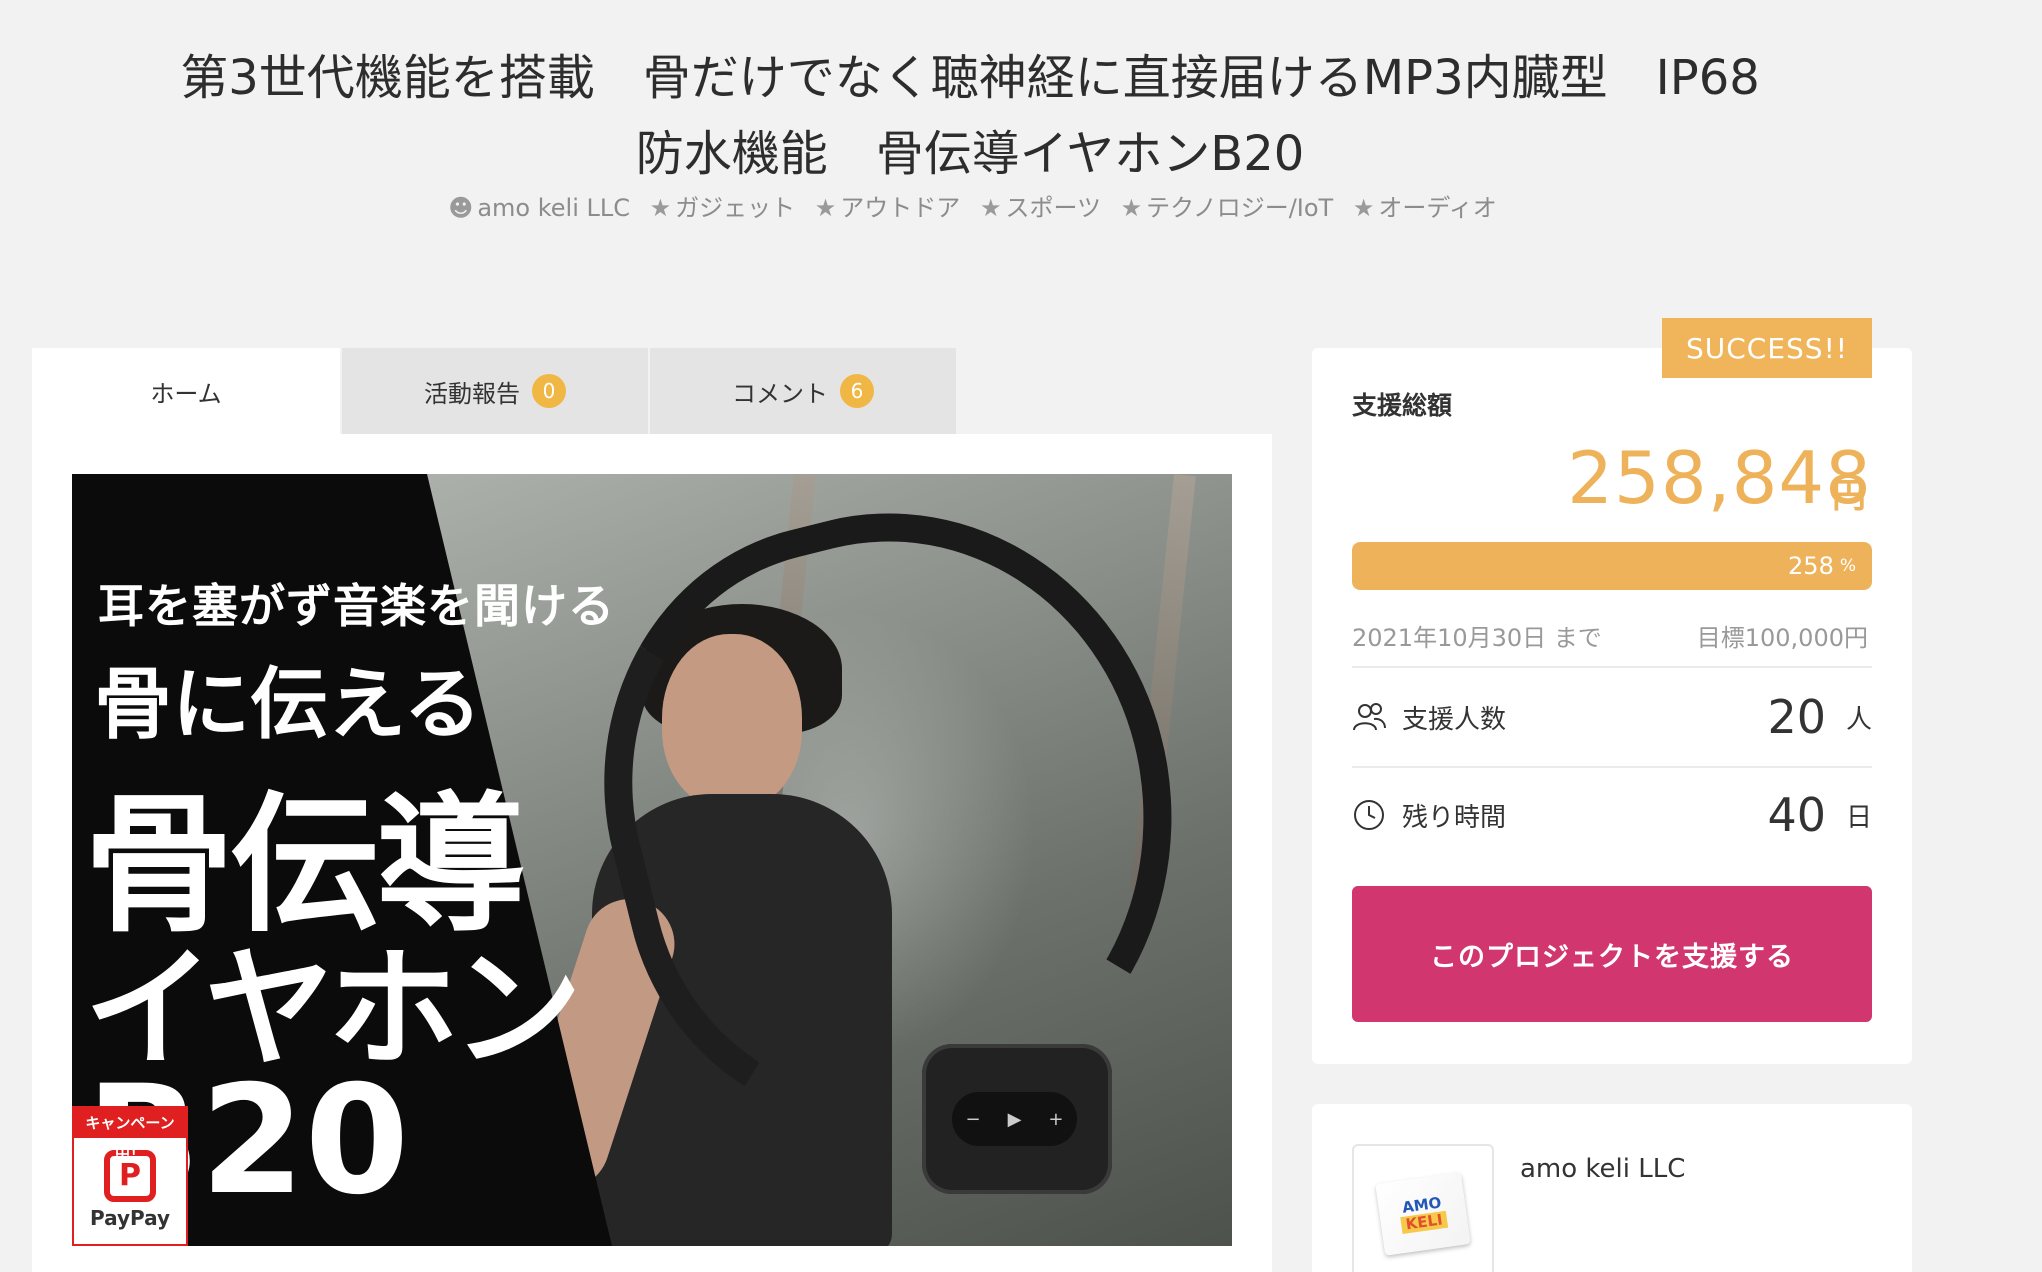  Describe the element at coordinates (970, 78) in the screenshot. I see `project-title-line1: 第3世代機能を搭載 骨だけでなく聴神経に直接届けるMP3内臓型 IP68` at that location.